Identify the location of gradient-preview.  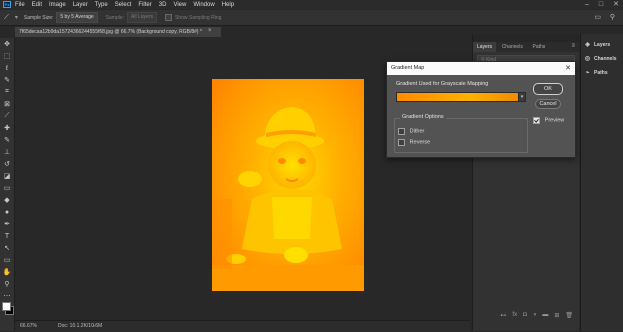
(458, 97).